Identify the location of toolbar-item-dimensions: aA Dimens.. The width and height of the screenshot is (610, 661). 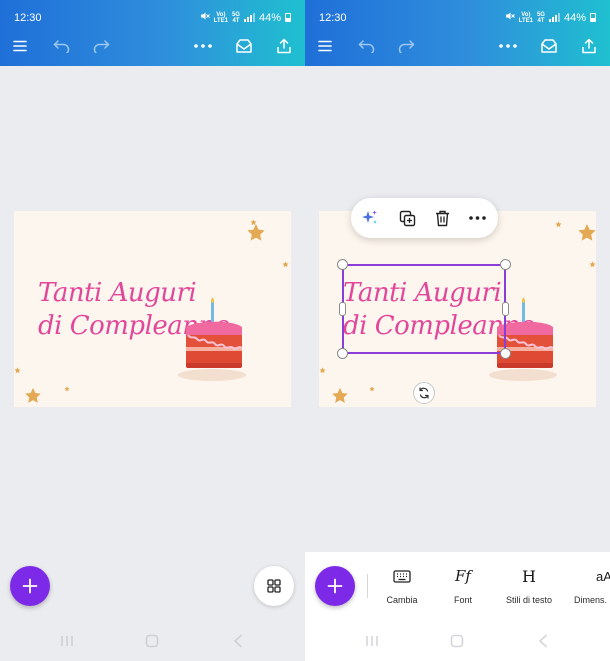
(592, 586).